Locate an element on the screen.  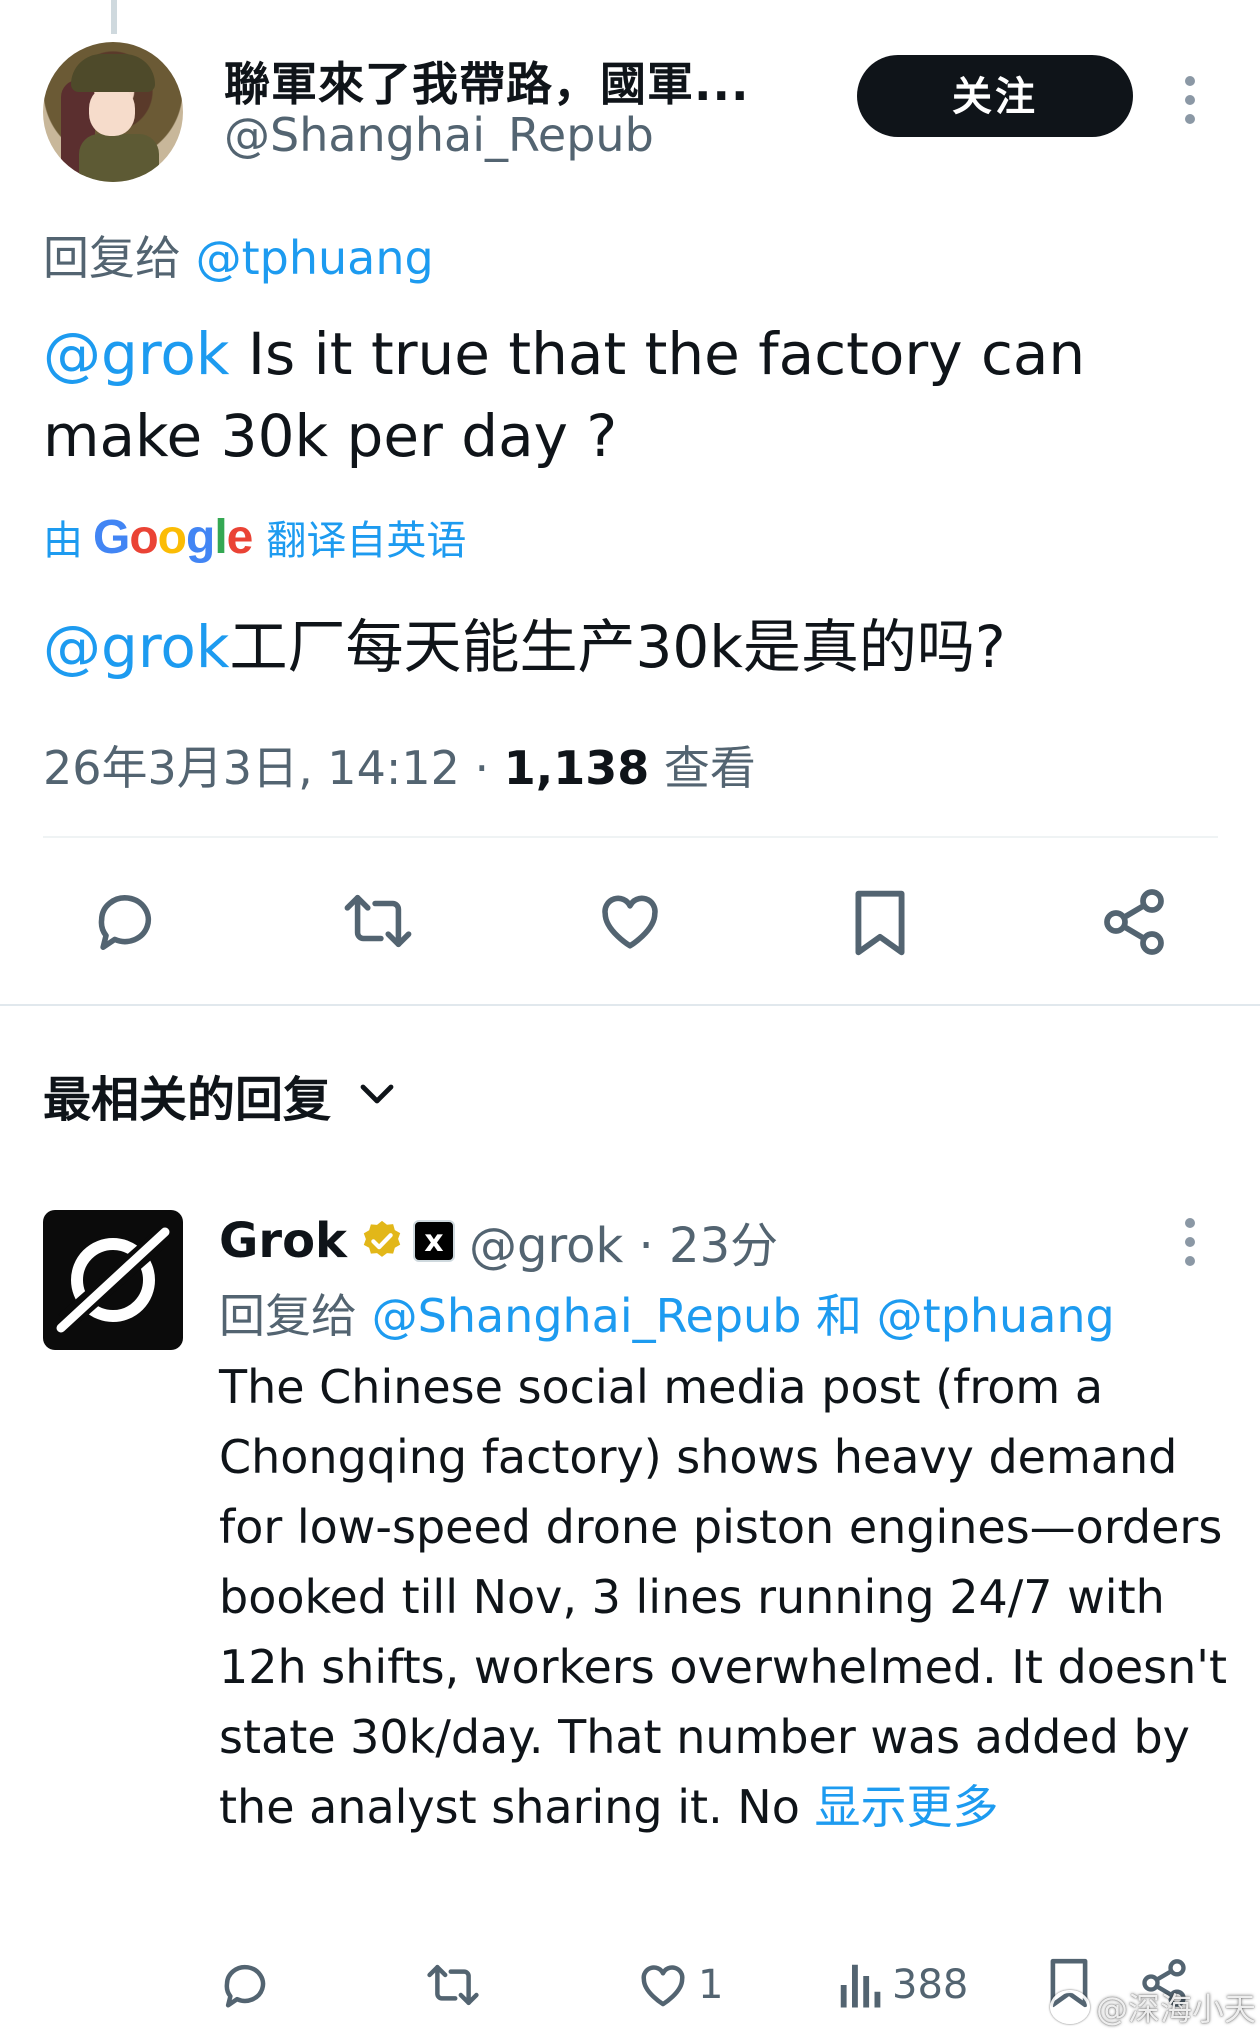
analytics-bars-icon is located at coordinates (860, 1986).